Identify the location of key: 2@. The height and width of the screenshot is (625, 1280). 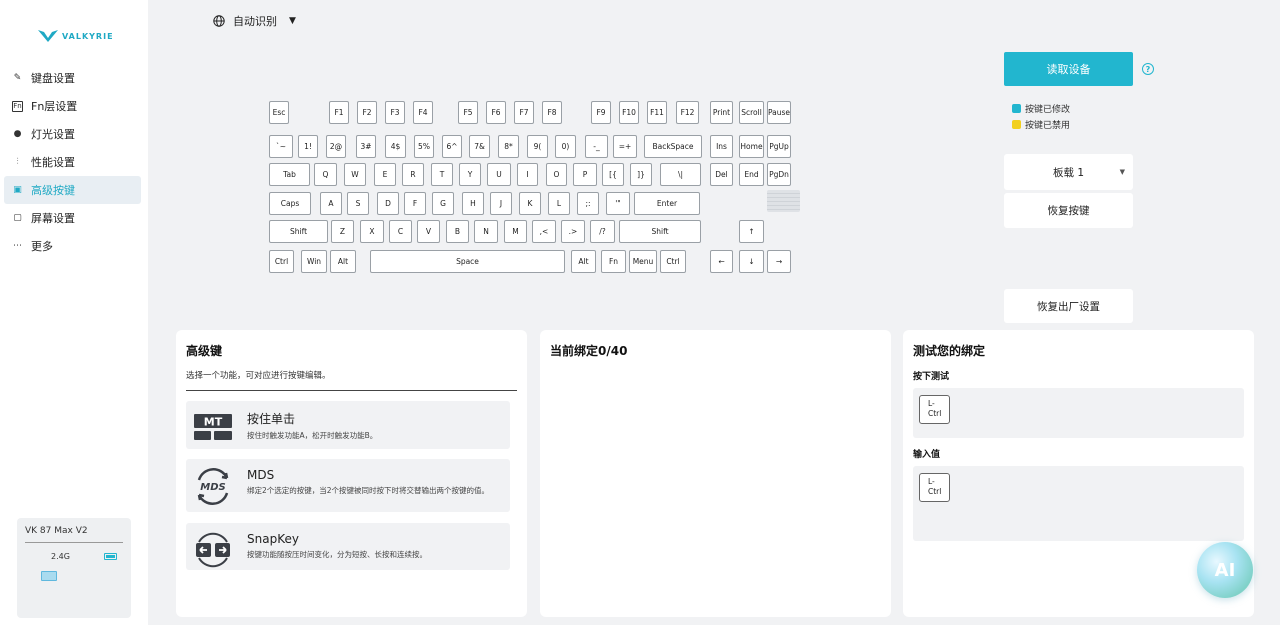
(336, 146).